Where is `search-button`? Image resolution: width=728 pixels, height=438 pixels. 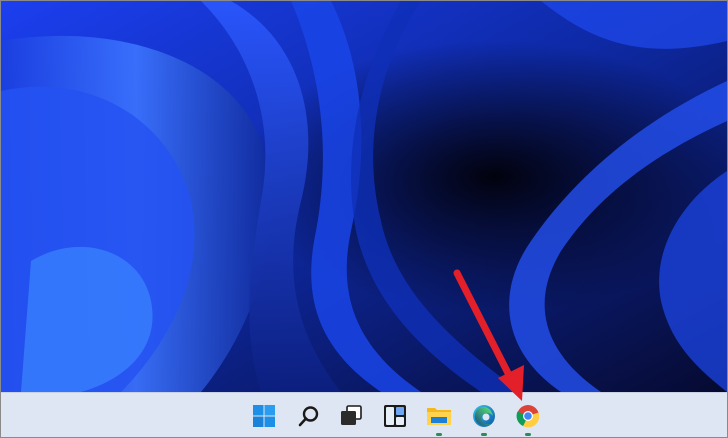 search-button is located at coordinates (309, 416).